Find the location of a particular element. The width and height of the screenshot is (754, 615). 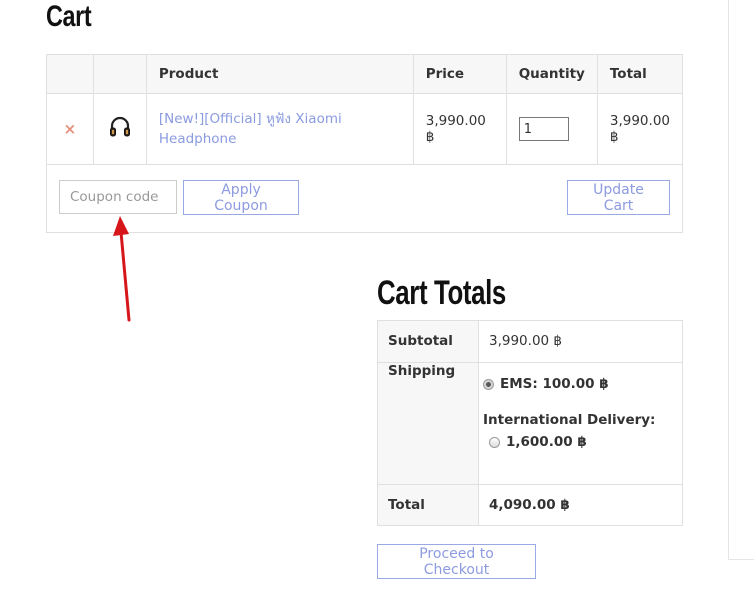

subtotal-row: Subtotal 3,990.00 ฿ is located at coordinates (530, 341).